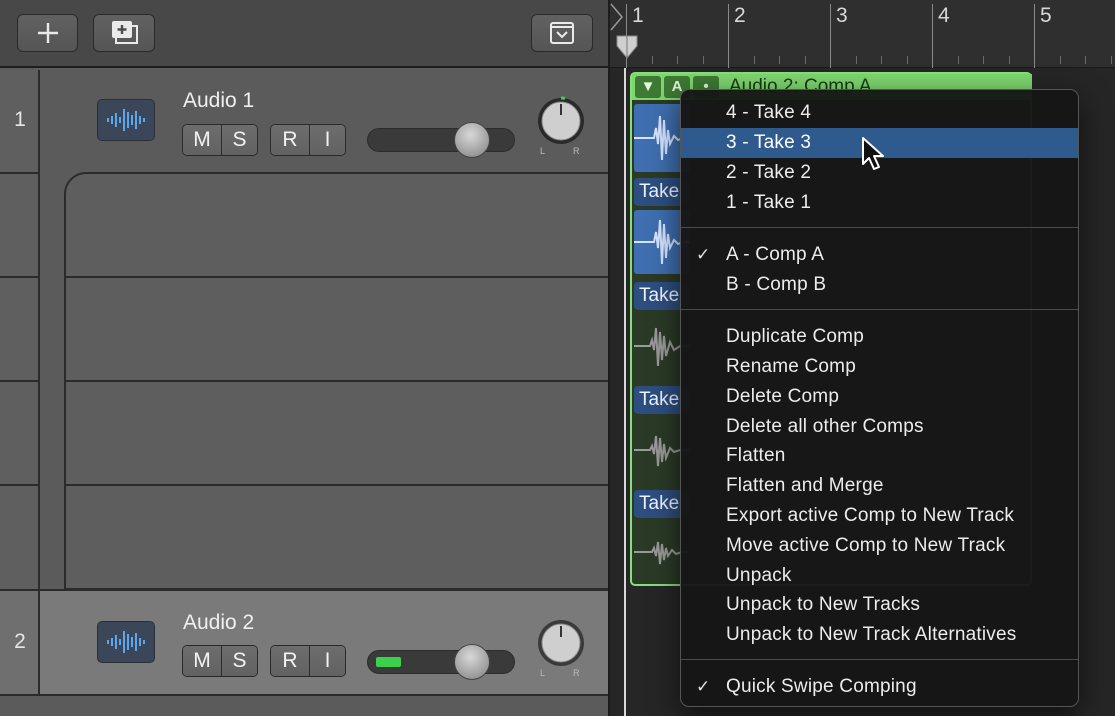 The width and height of the screenshot is (1115, 716). Describe the element at coordinates (879, 427) in the screenshot. I see `menu-item-delete-all-other-comps: Delete all other Comps` at that location.